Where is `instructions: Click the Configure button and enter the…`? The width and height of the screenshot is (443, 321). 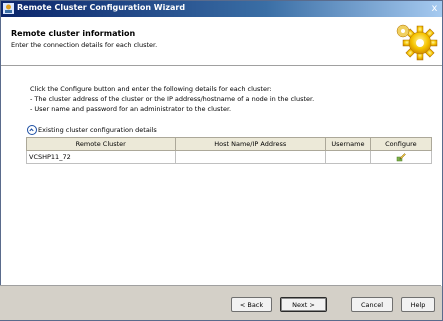
instructions: Click the Configure button and enter the… is located at coordinates (172, 99).